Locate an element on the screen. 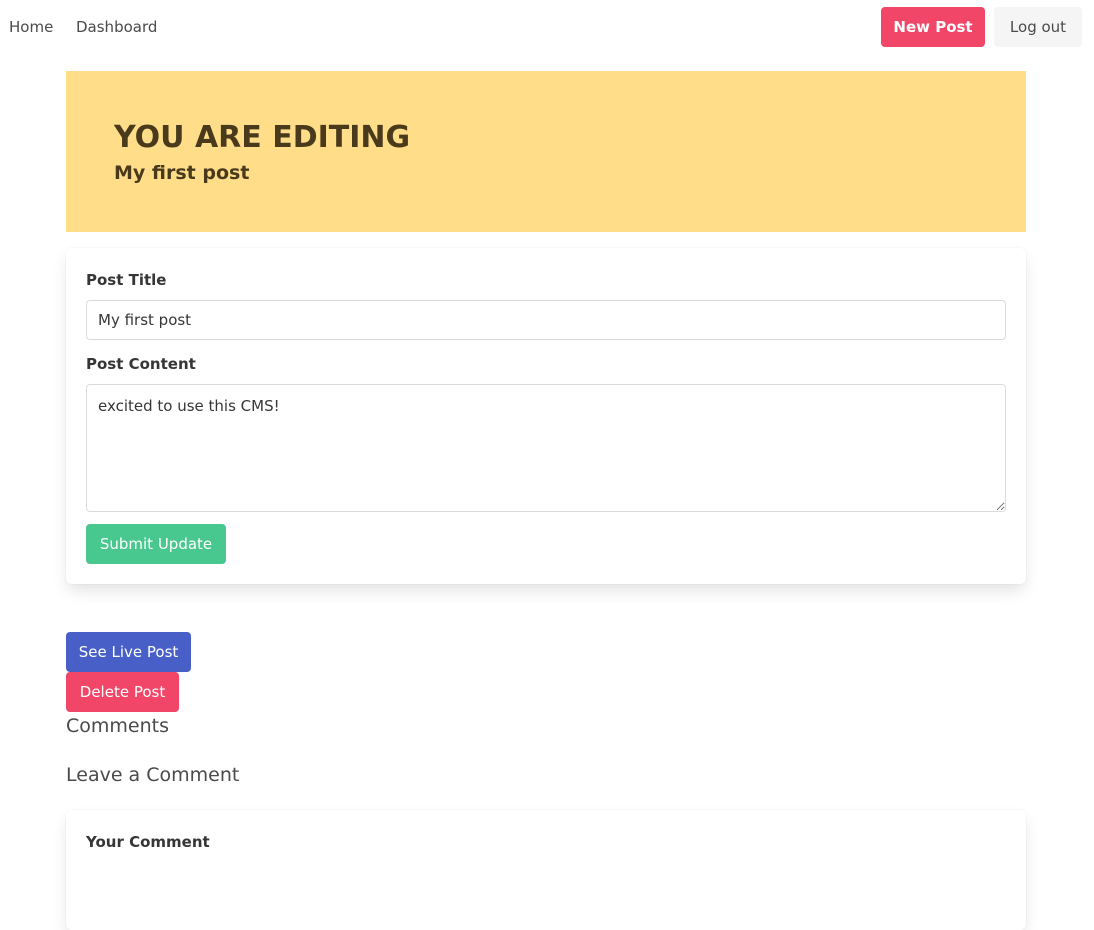 This screenshot has width=1094, height=930. post-title-label: Post Title is located at coordinates (126, 280).